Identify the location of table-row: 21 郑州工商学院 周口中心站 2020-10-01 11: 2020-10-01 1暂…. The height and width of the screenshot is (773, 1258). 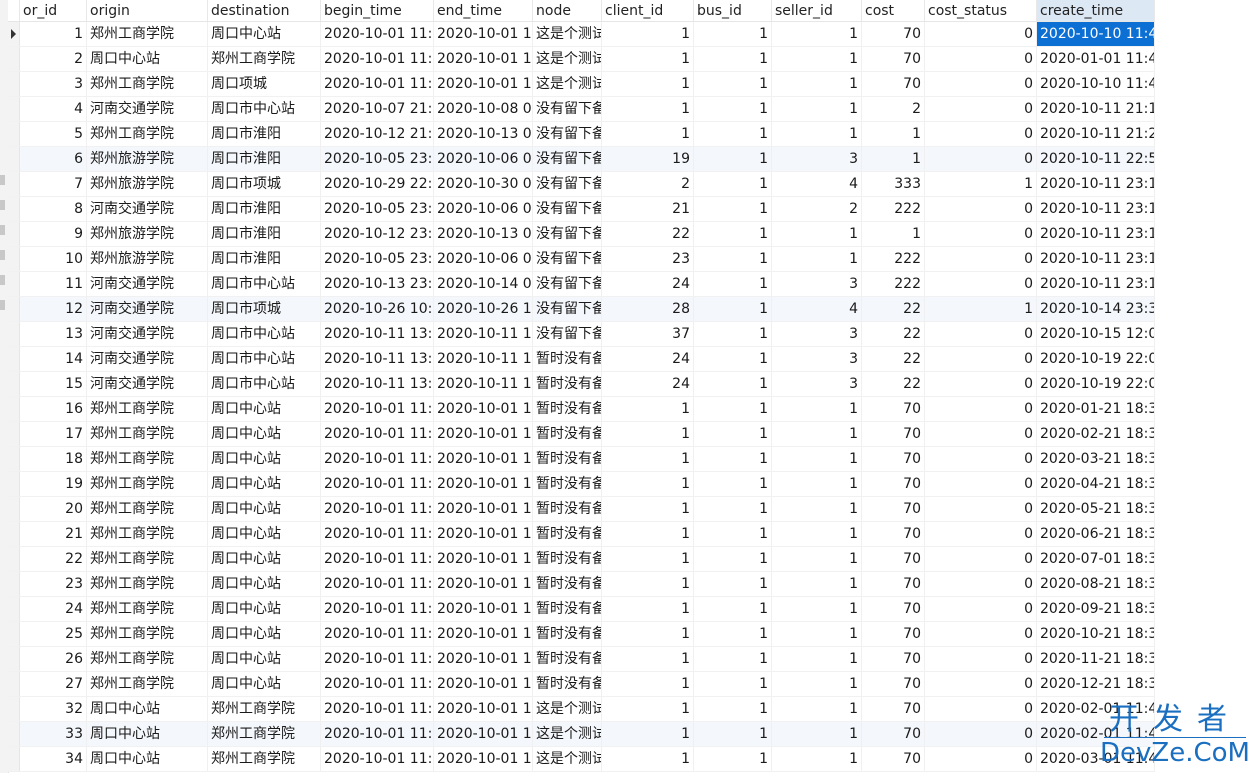
(581, 534).